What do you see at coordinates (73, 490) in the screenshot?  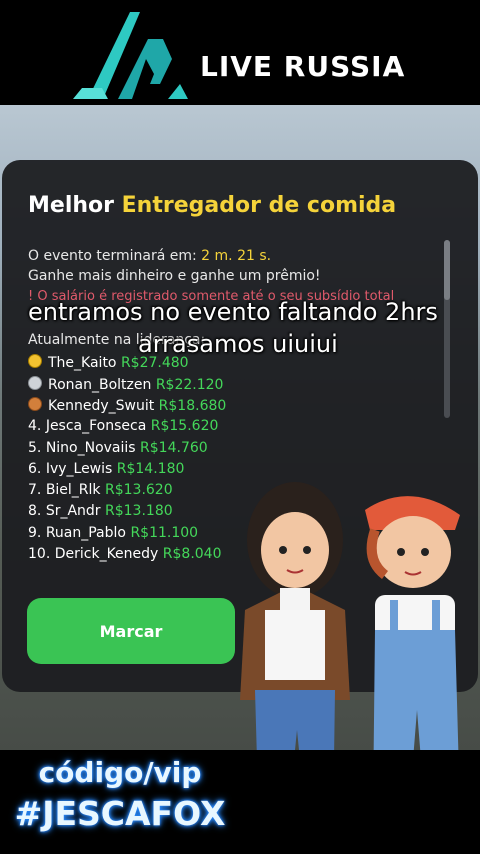 I see `leader-name: Biel_Rlk` at bounding box center [73, 490].